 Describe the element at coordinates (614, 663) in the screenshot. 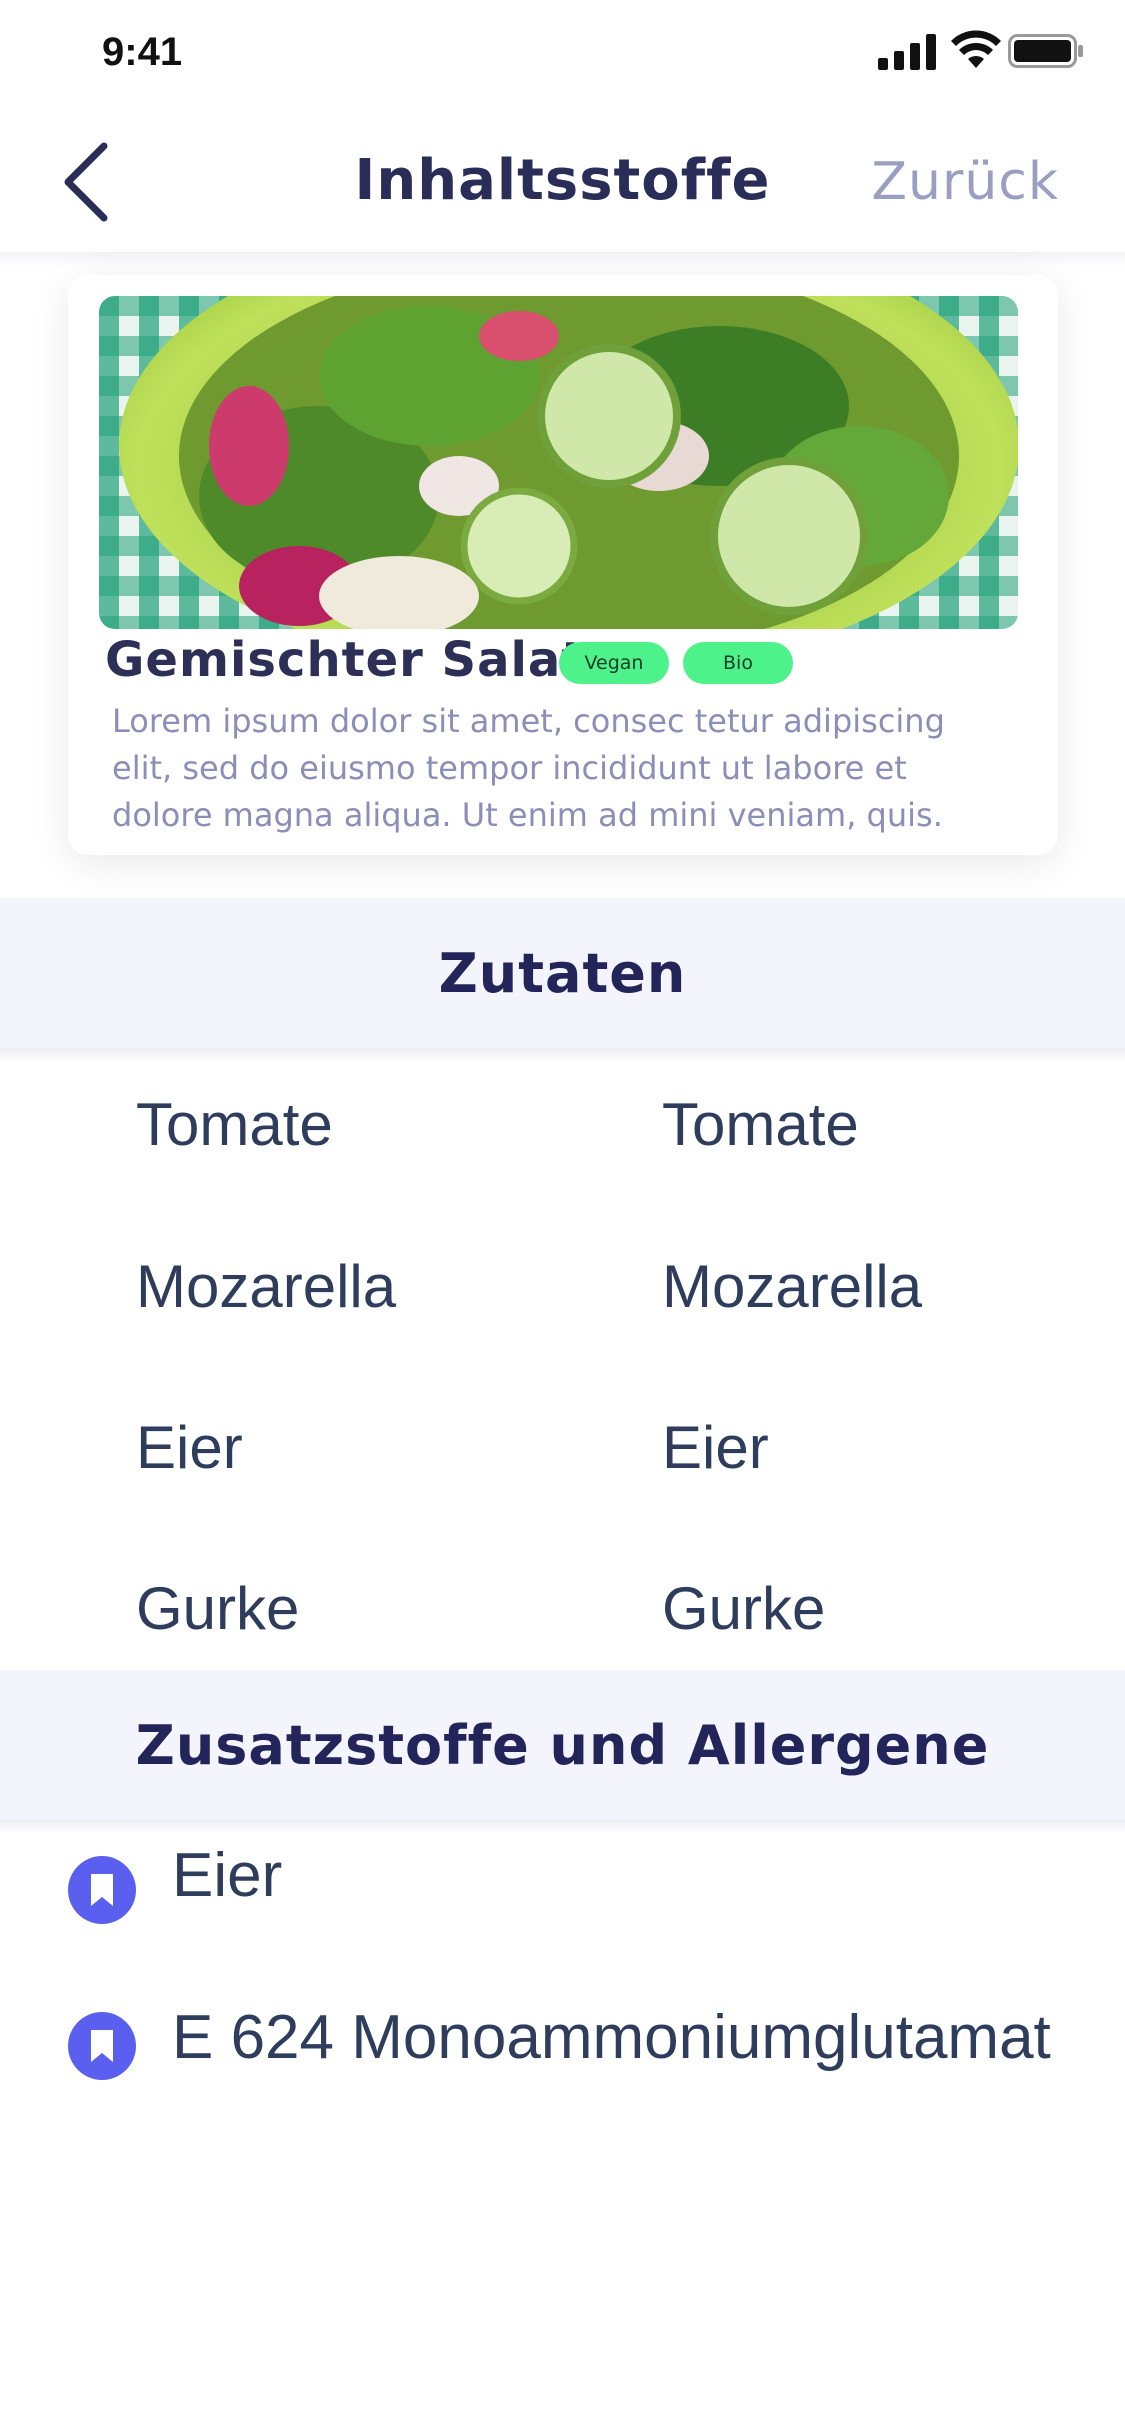

I see `tag-vegan: Vegan` at that location.